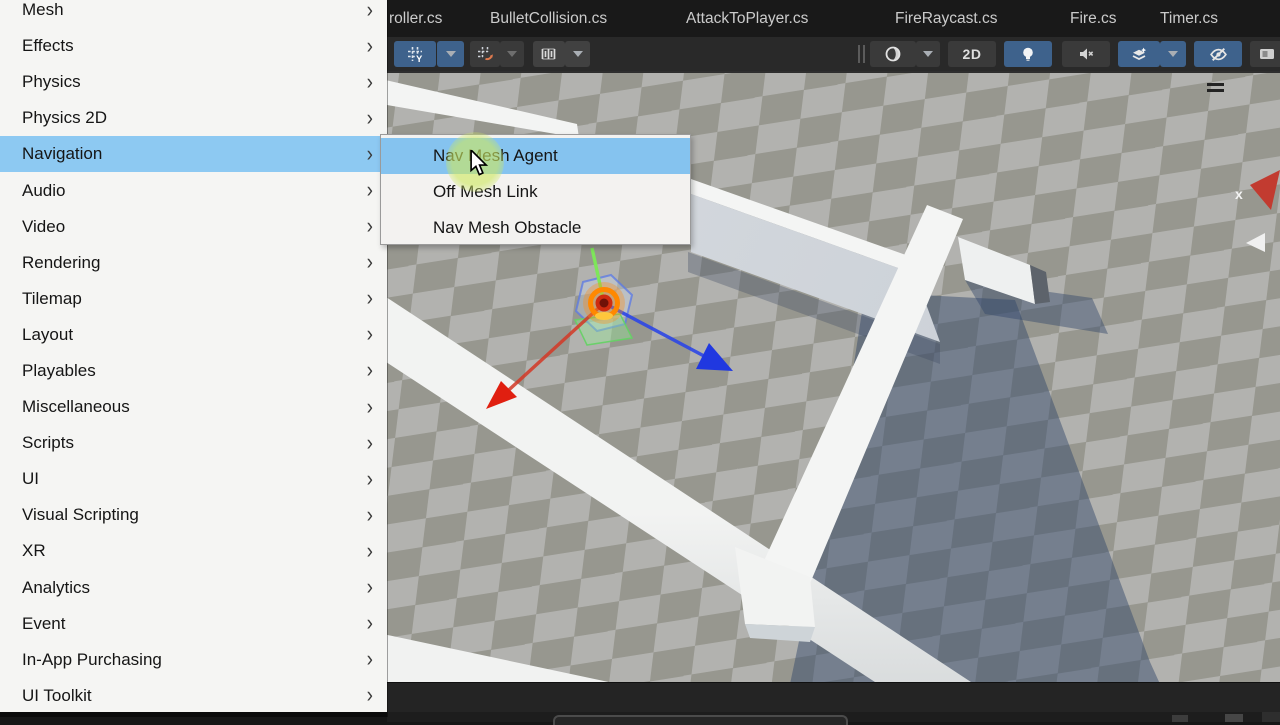 The height and width of the screenshot is (725, 1280). I want to click on menu-item-physics-2d: Physics 2D ›, so click(193, 118).